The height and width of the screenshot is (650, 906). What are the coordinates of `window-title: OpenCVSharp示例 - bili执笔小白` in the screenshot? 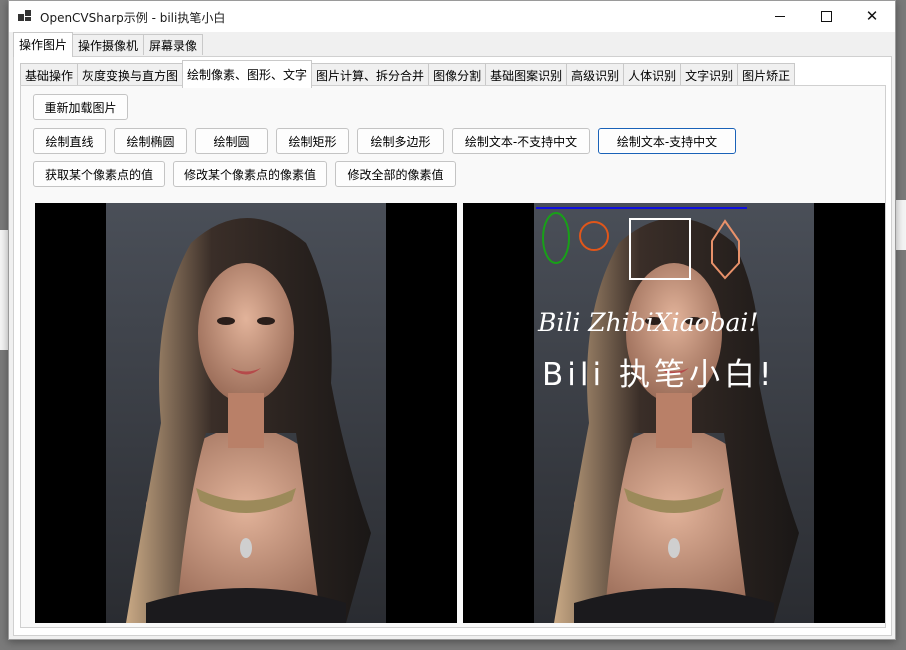 It's located at (133, 18).